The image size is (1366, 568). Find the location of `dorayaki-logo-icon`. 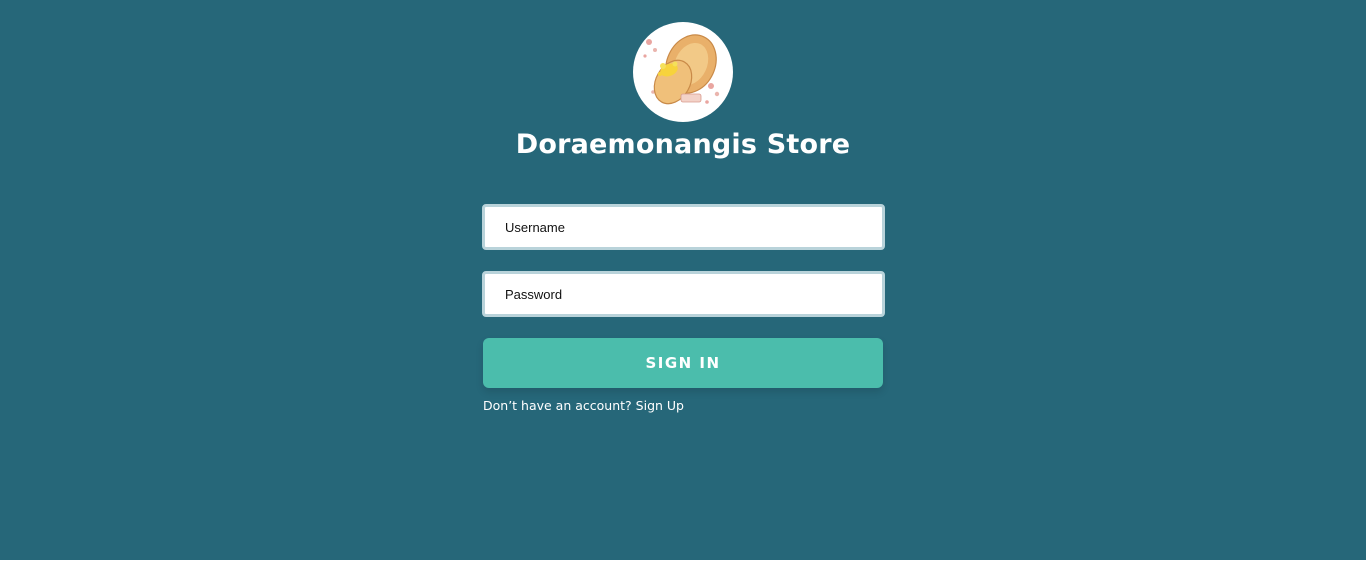

dorayaki-logo-icon is located at coordinates (683, 72).